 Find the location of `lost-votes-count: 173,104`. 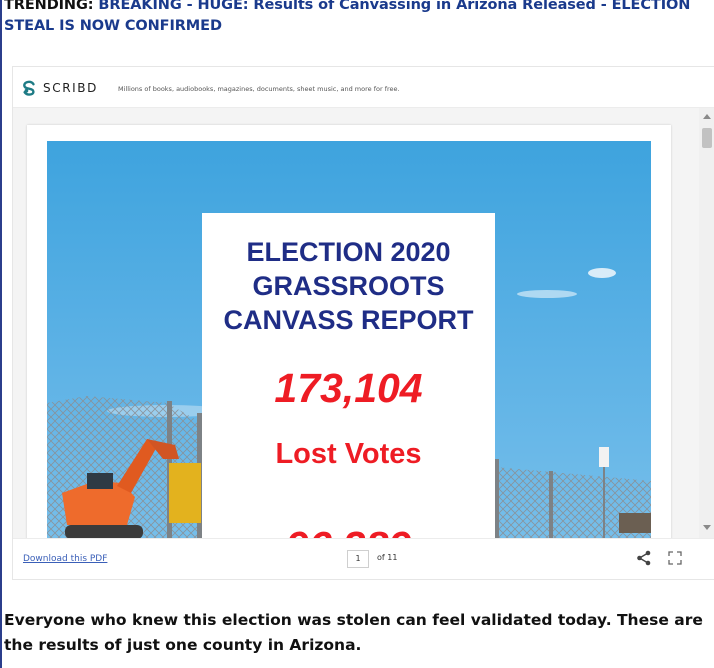

lost-votes-count: 173,104 is located at coordinates (348, 388).